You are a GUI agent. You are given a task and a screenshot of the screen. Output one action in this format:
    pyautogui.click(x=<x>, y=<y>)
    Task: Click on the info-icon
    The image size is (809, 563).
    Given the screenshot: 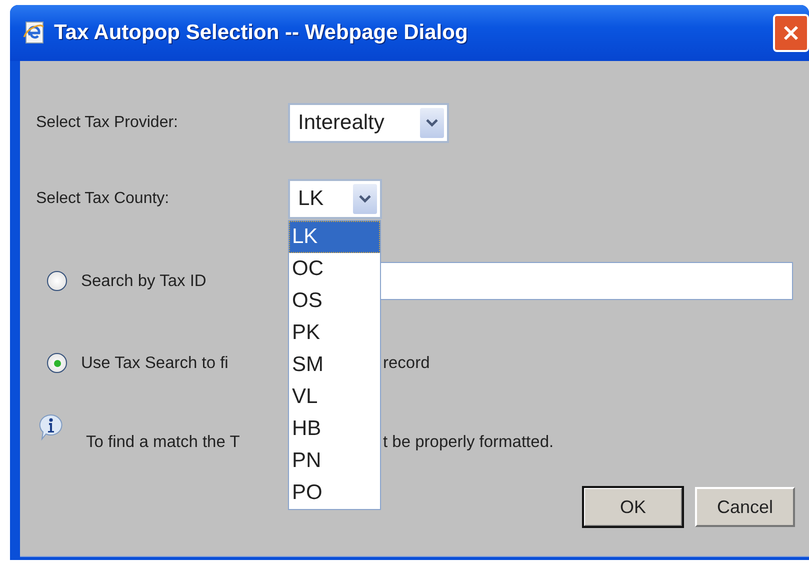 What is the action you would take?
    pyautogui.click(x=51, y=427)
    